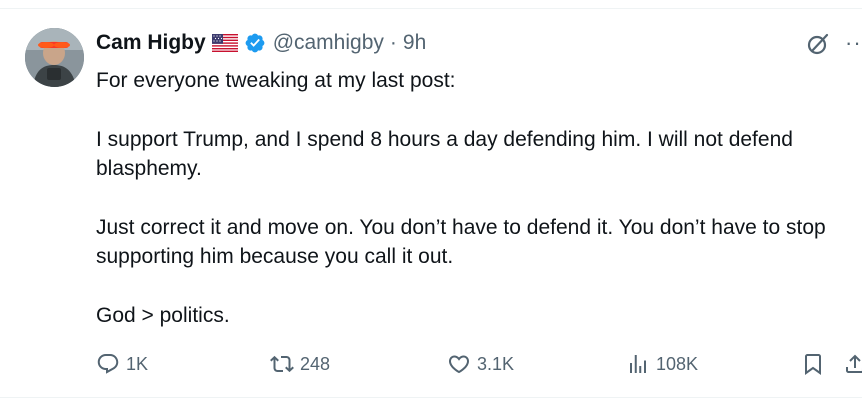  What do you see at coordinates (431, 8) in the screenshot?
I see `top-divider` at bounding box center [431, 8].